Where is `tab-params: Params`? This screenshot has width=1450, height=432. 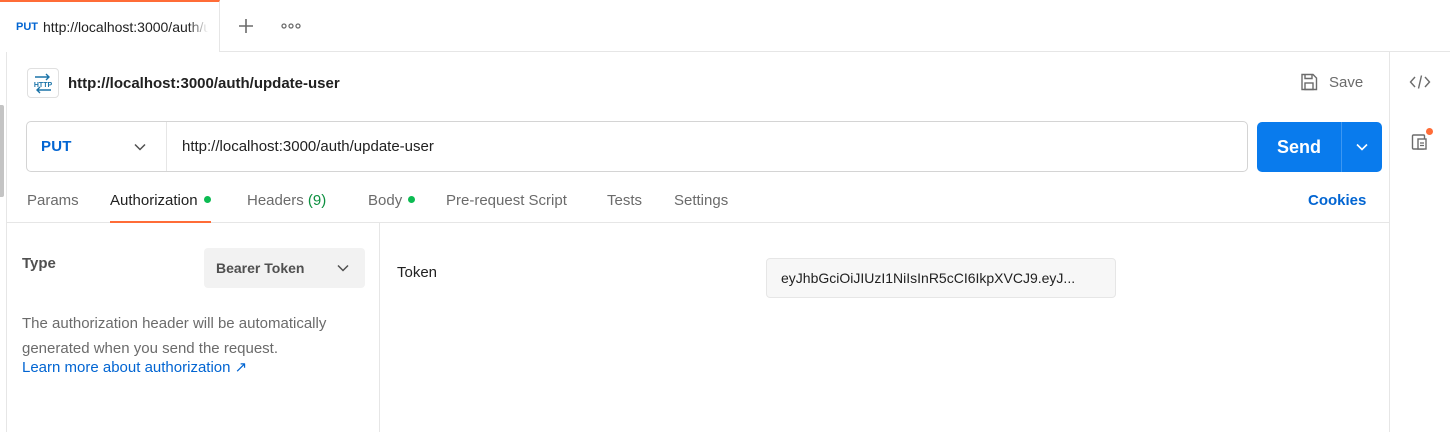
tab-params: Params is located at coordinates (53, 207).